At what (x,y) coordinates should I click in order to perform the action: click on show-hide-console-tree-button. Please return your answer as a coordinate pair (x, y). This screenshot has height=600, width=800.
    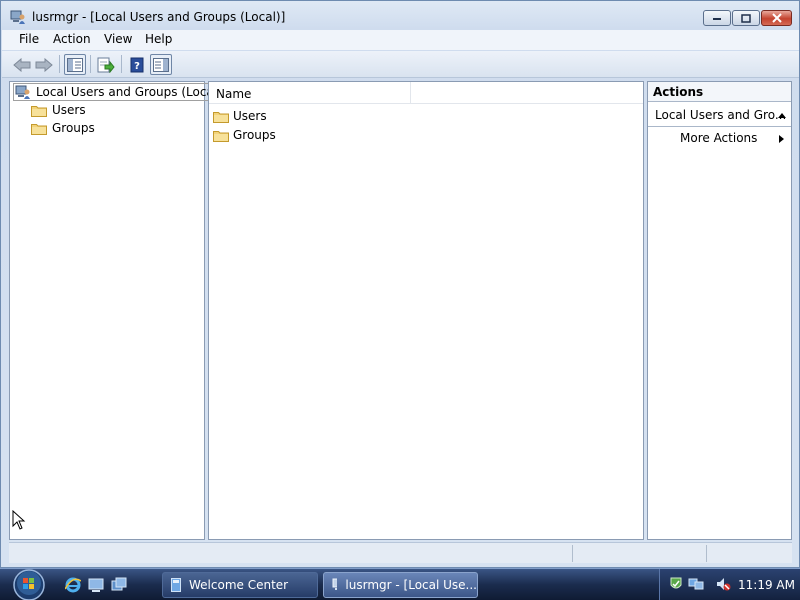
    Looking at the image, I should click on (75, 64).